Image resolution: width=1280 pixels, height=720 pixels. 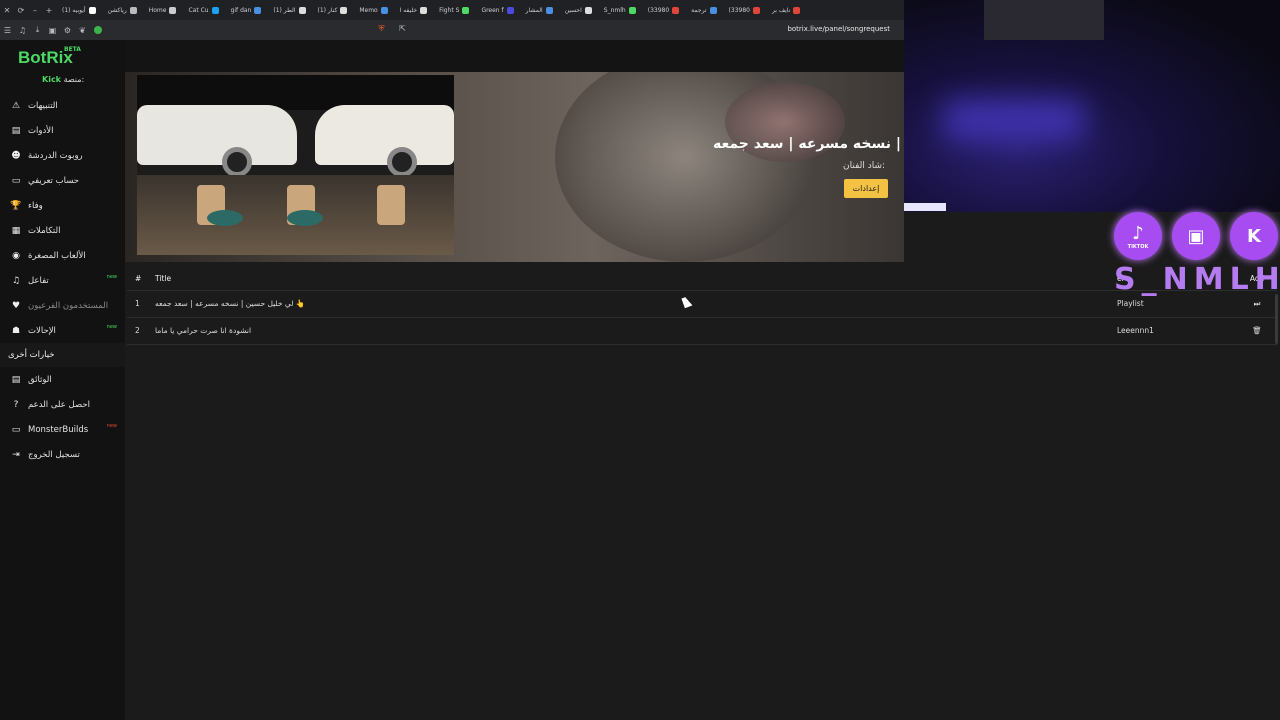 I want to click on reload-icon: ⟳, so click(x=21, y=10).